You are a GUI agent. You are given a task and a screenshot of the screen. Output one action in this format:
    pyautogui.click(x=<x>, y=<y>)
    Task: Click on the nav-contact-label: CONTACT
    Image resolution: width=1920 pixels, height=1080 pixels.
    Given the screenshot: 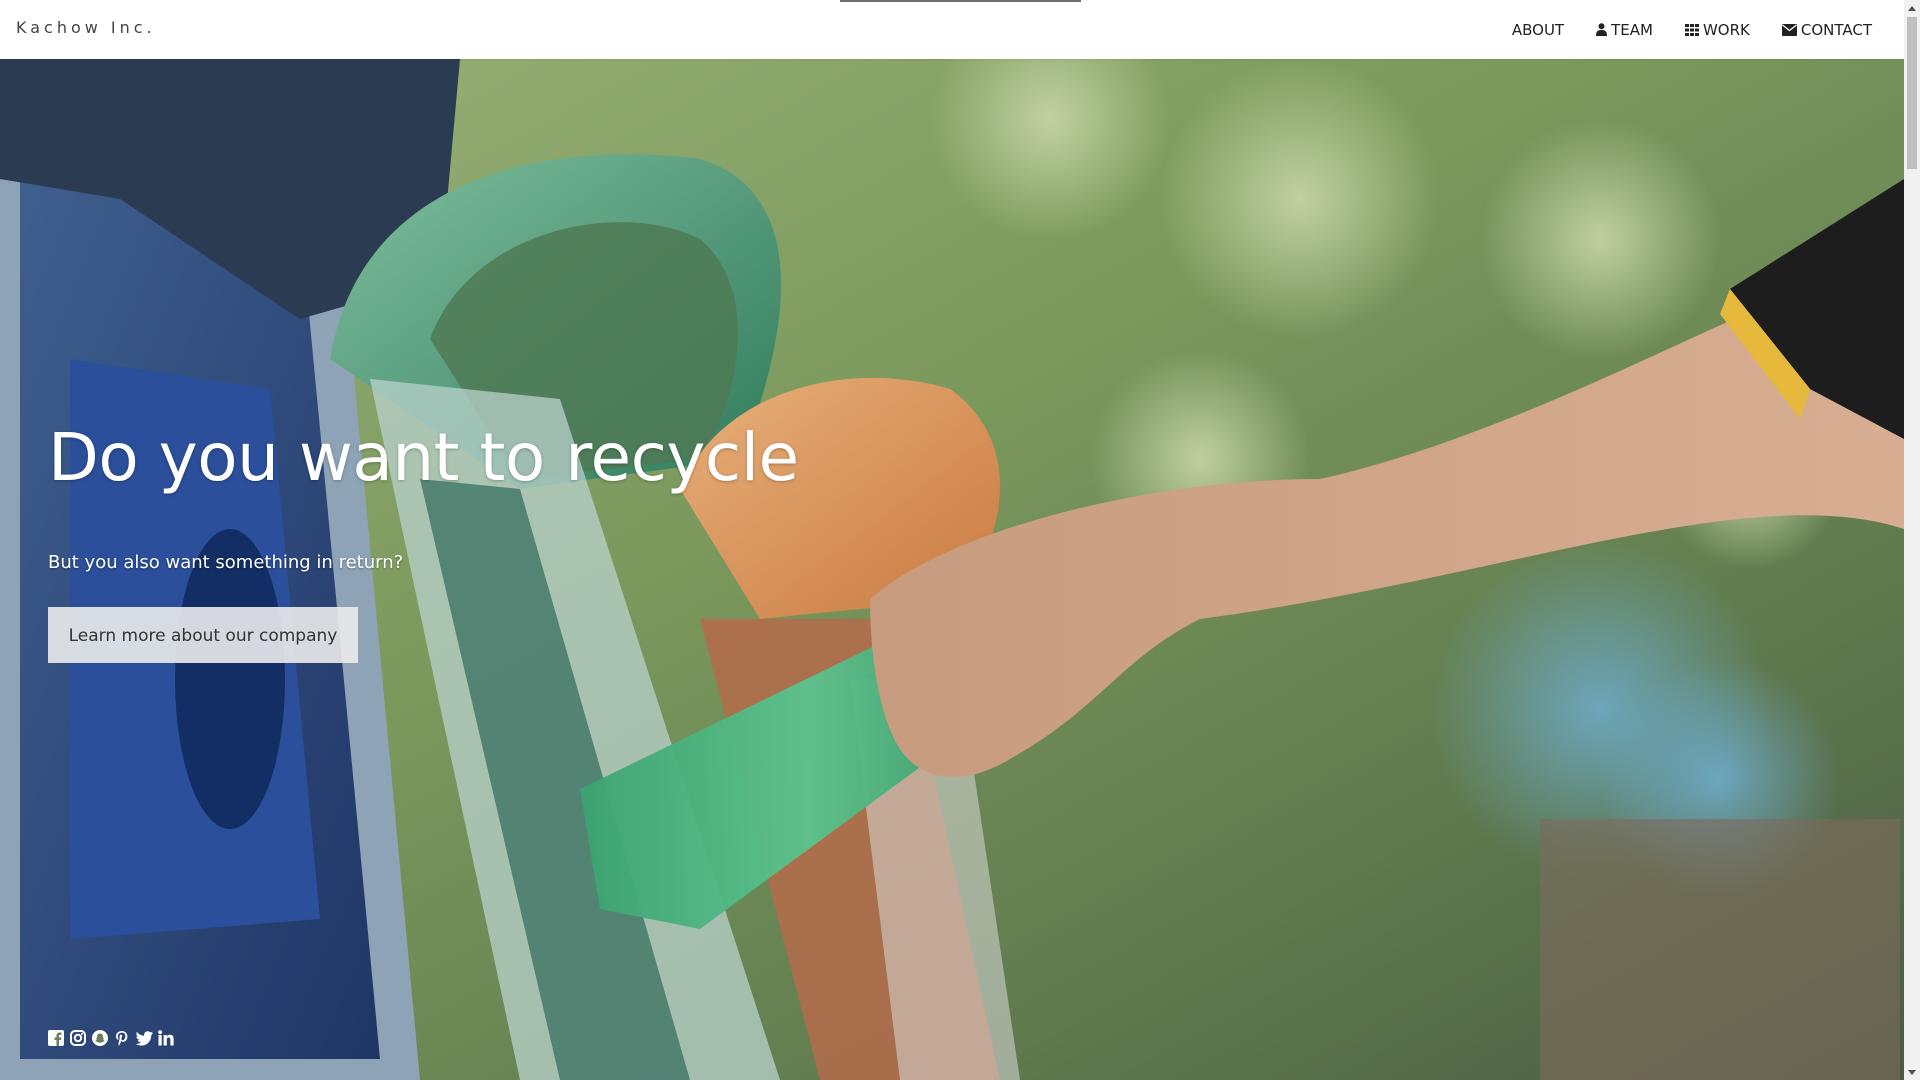 What is the action you would take?
    pyautogui.click(x=1836, y=29)
    